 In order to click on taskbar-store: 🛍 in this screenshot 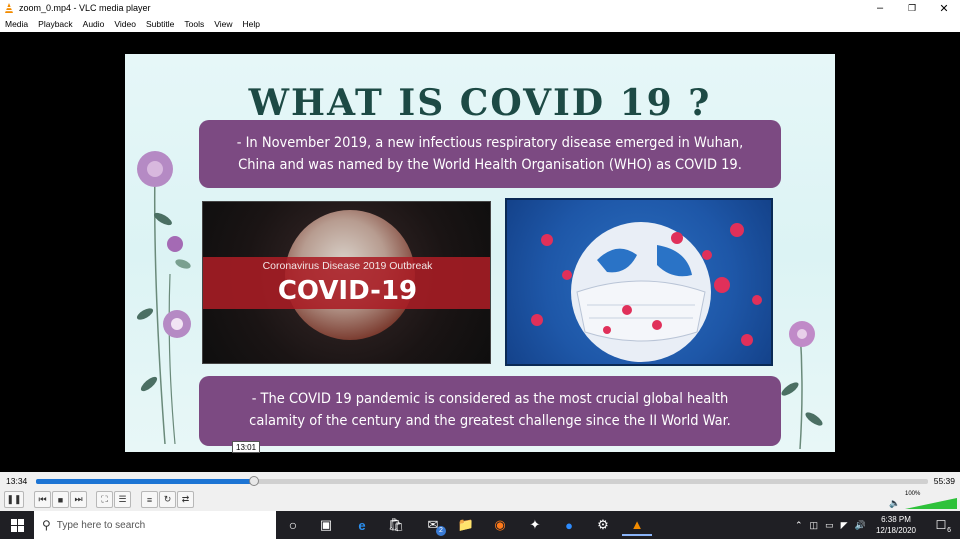, I will do `click(396, 525)`.